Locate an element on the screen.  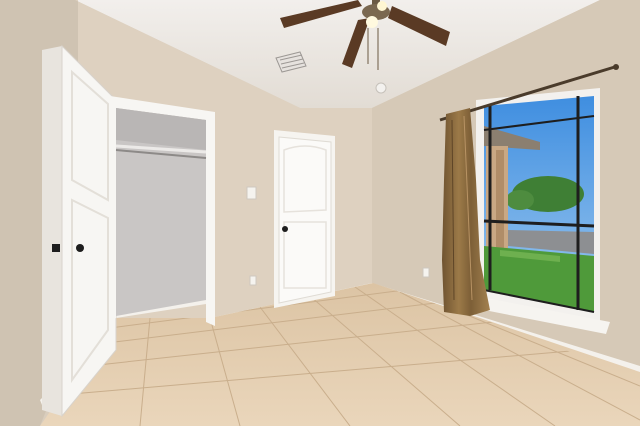
open-door is located at coordinates (79, 231).